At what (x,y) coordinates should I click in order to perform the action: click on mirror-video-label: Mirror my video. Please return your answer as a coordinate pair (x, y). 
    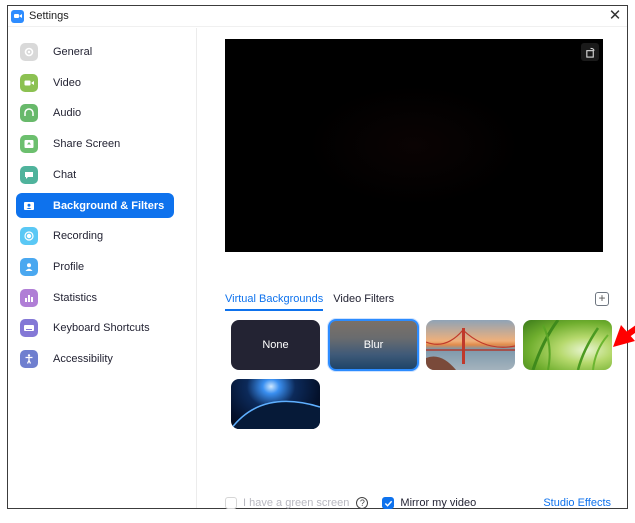
    Looking at the image, I should click on (438, 503).